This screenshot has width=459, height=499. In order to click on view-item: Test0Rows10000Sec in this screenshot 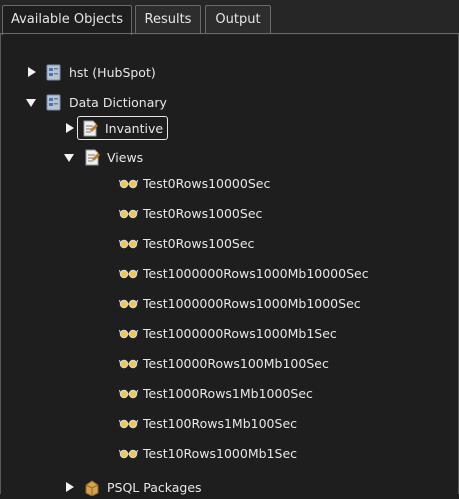, I will do `click(194, 183)`.